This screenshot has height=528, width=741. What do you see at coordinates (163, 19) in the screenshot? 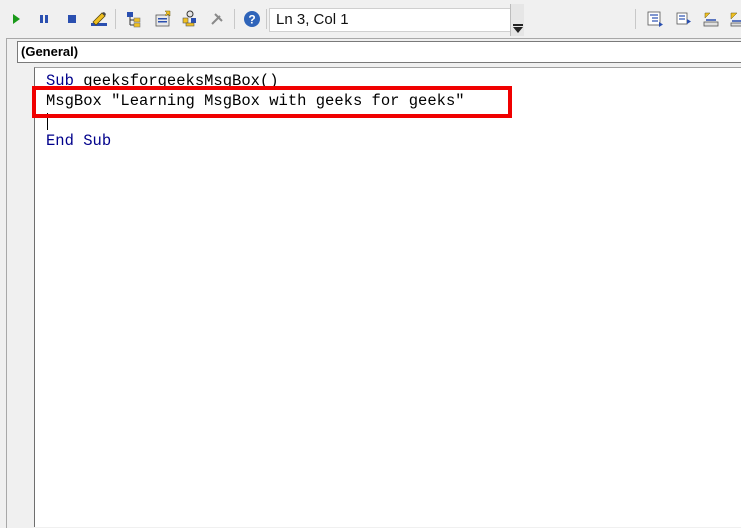
I see `properties-window-icon` at bounding box center [163, 19].